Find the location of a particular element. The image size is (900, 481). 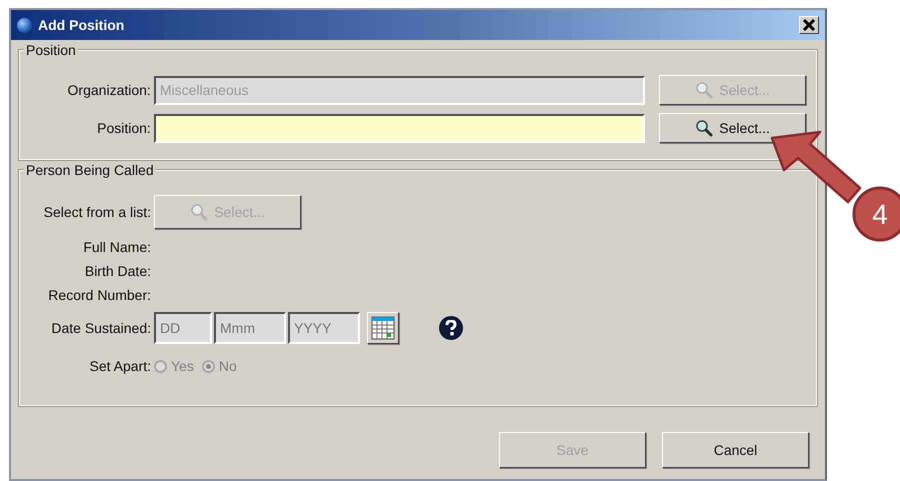

radio-label: Yes is located at coordinates (182, 366).